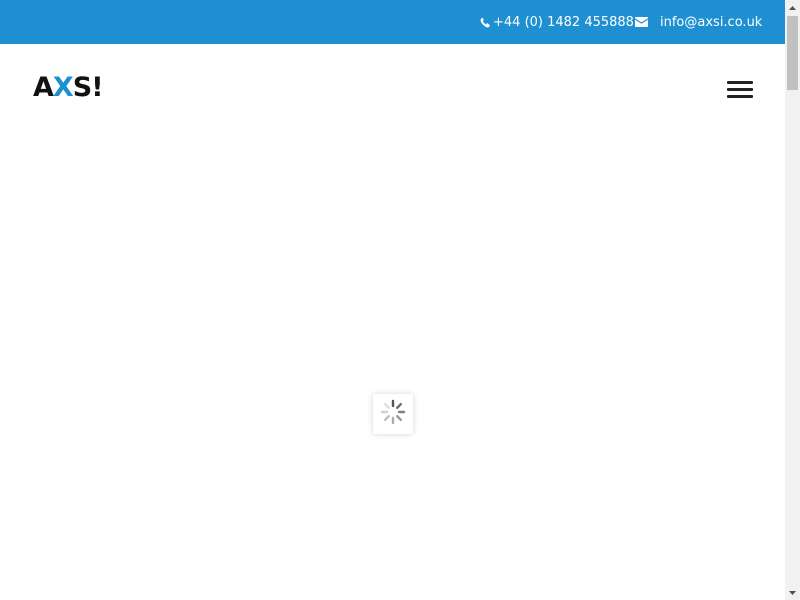 Image resolution: width=800 pixels, height=600 pixels. What do you see at coordinates (563, 22) in the screenshot?
I see `phone-number: +44 (0) 1482 455888` at bounding box center [563, 22].